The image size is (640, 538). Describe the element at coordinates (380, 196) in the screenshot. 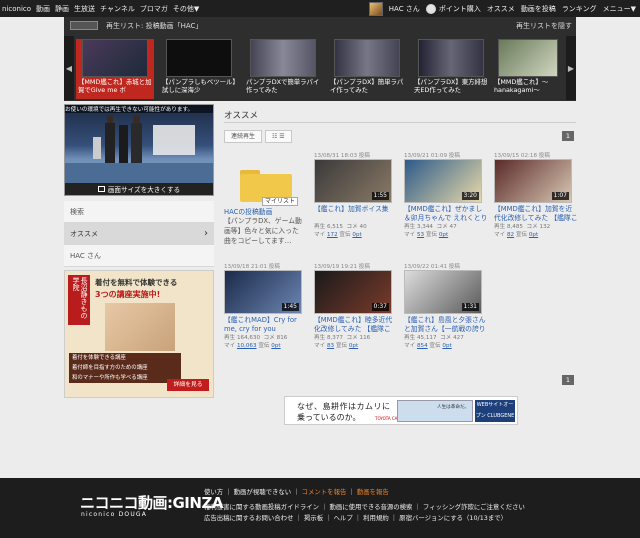

I see `video-duration: 1:55` at that location.